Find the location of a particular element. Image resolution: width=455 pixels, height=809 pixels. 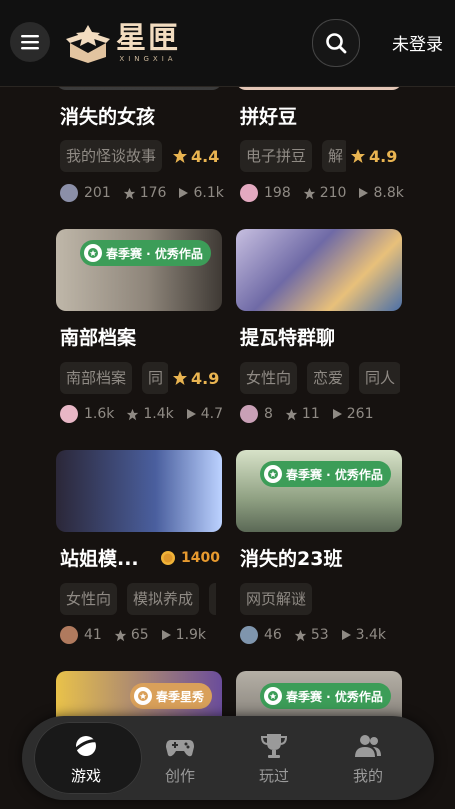

player-count: 1.6k is located at coordinates (99, 414).